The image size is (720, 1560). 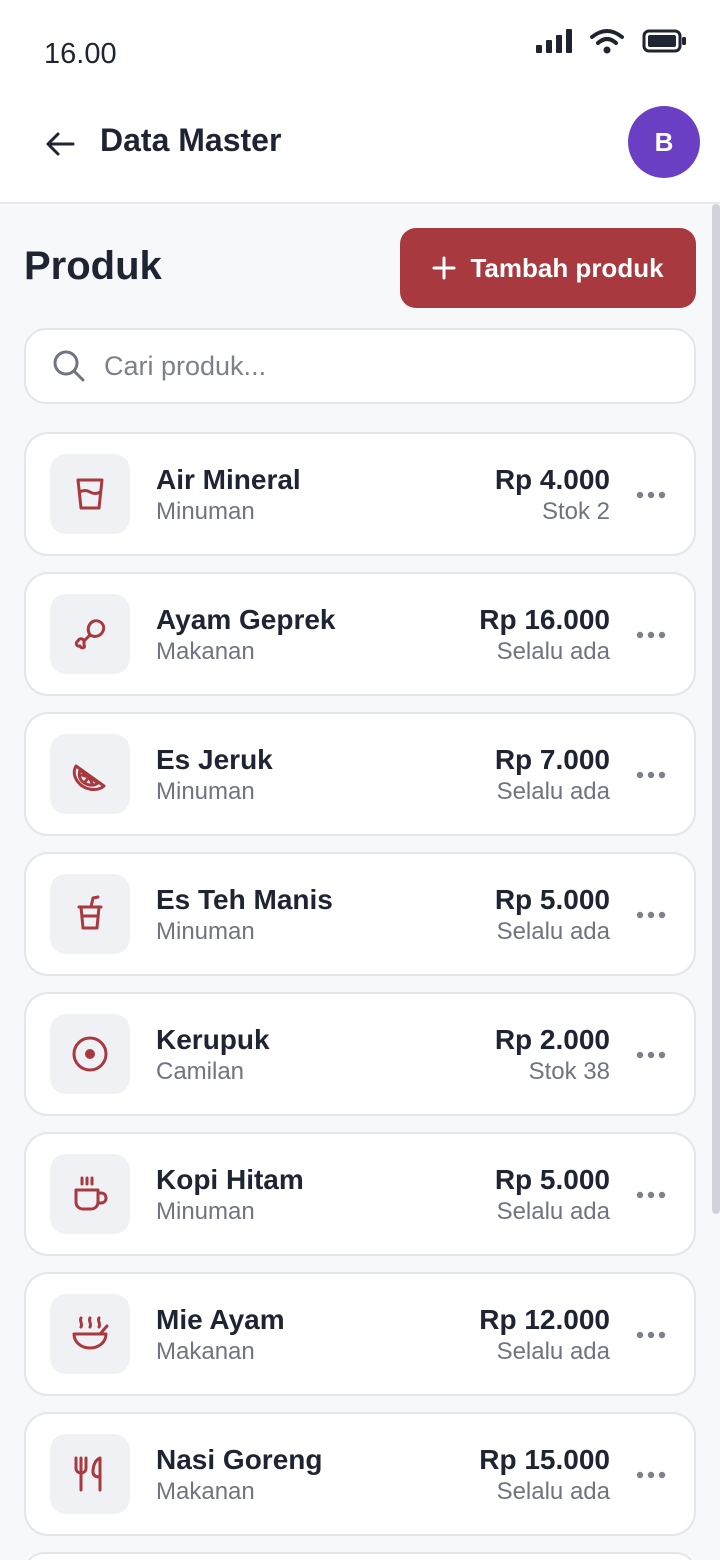 I want to click on product-name: Air Mineral, so click(x=228, y=479).